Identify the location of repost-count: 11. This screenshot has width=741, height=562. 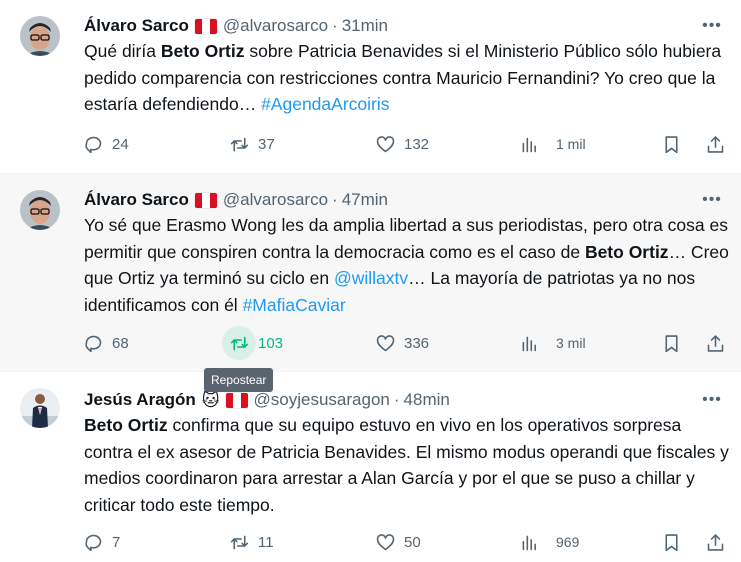
(266, 542).